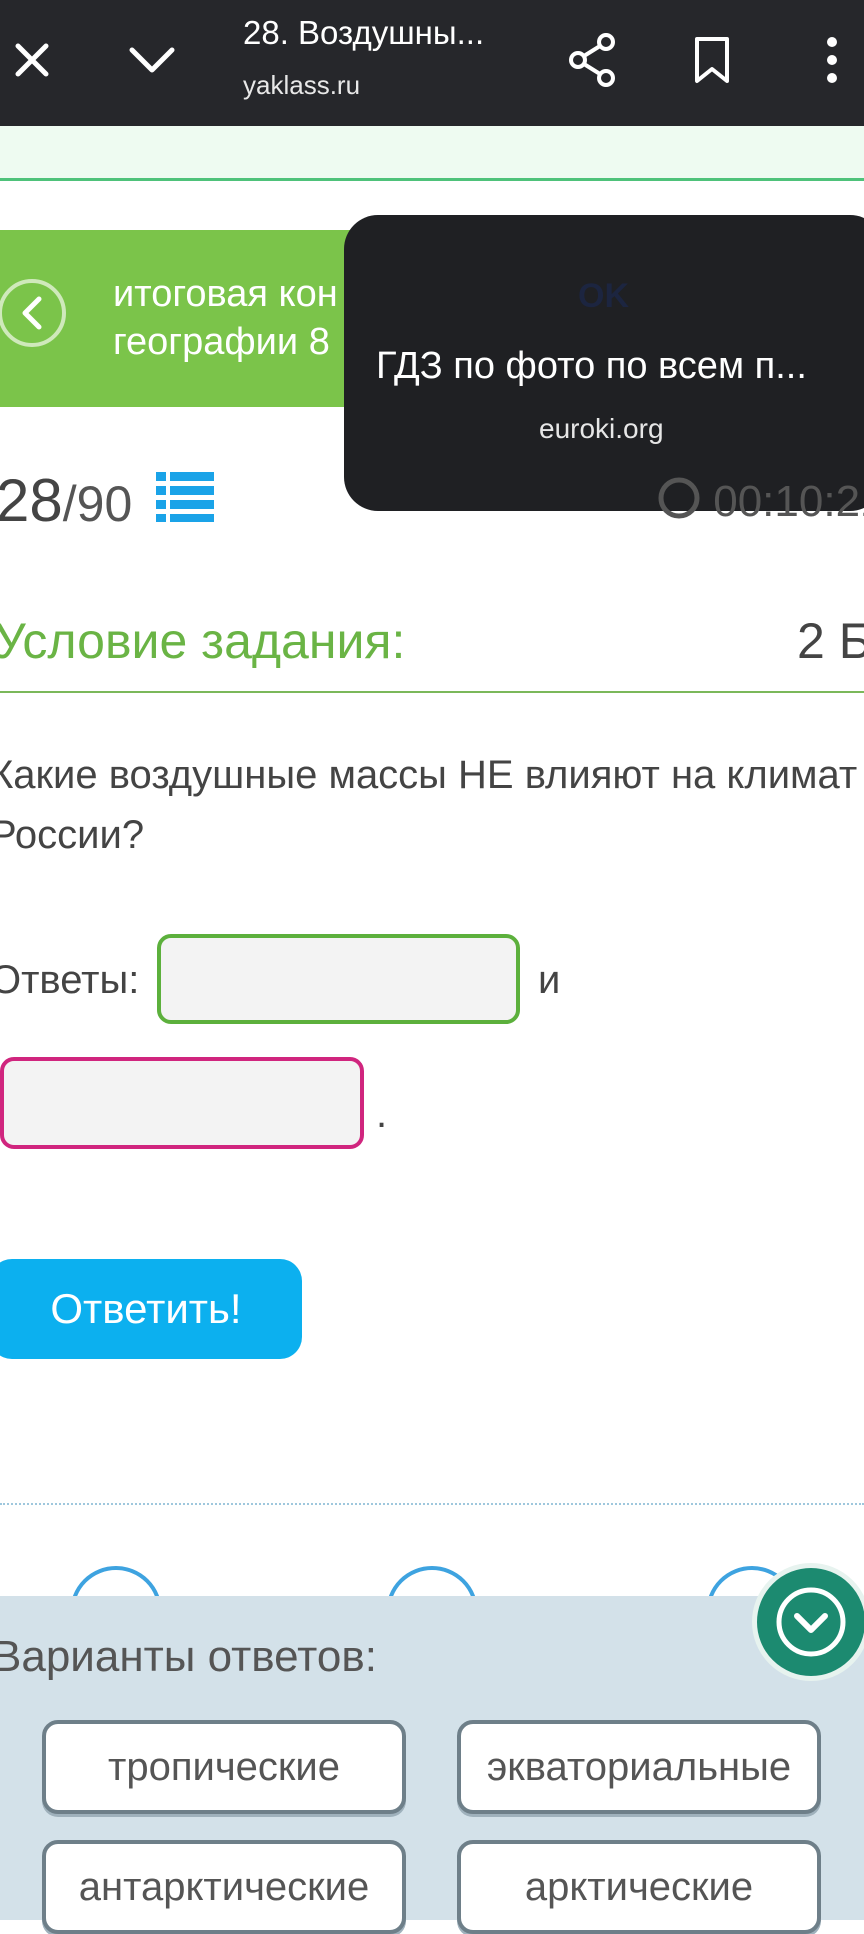  I want to click on banner-title: итоговая кон географии 8, so click(225, 318).